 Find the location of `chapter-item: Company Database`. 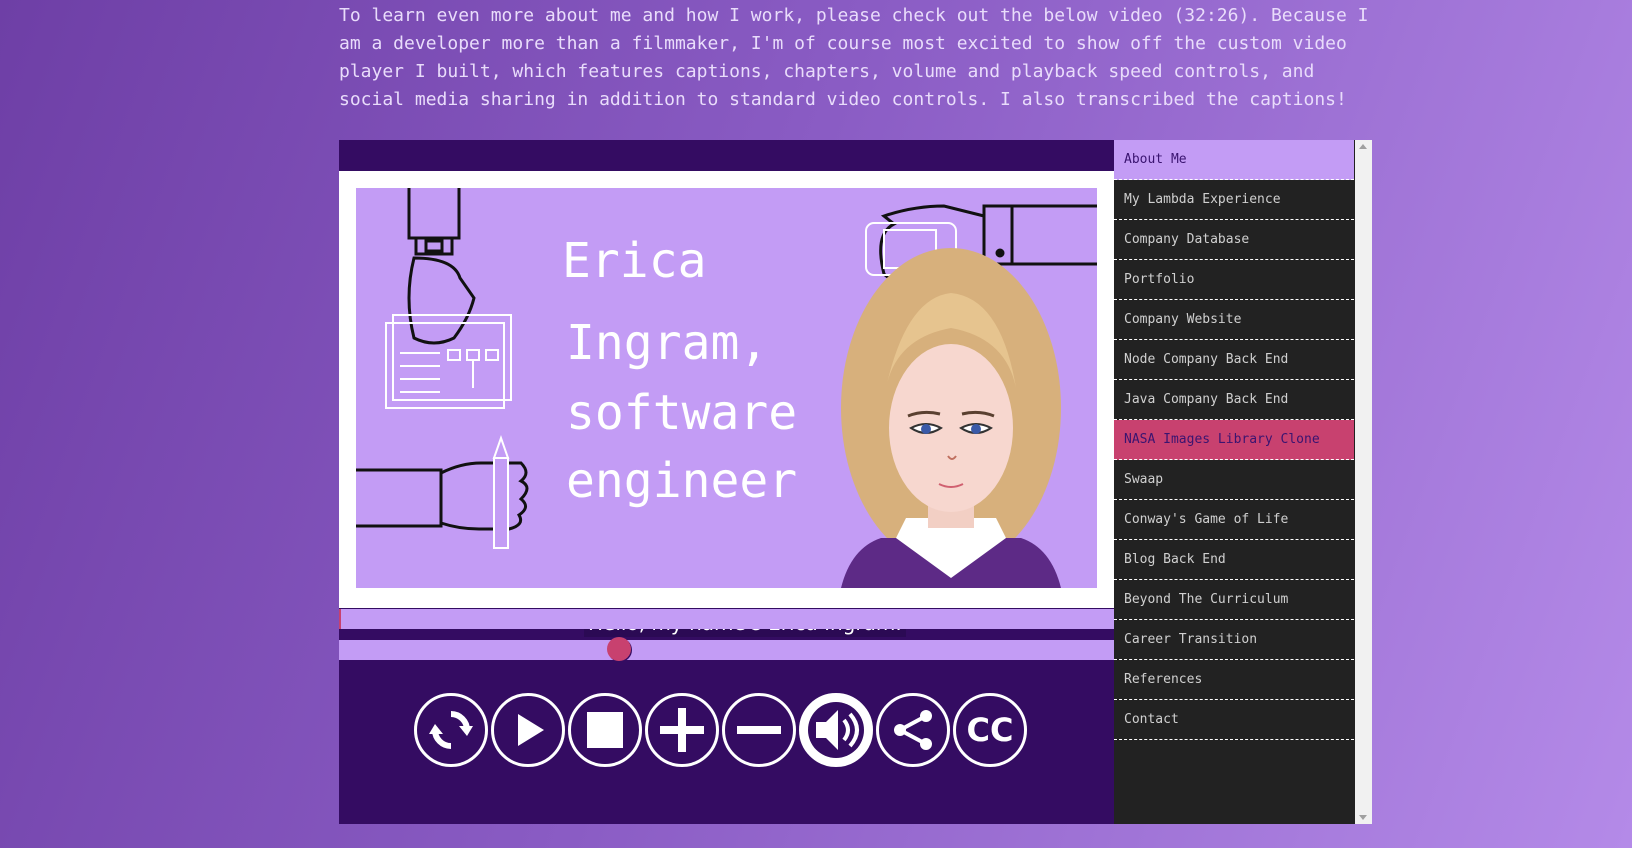

chapter-item: Company Database is located at coordinates (1234, 240).